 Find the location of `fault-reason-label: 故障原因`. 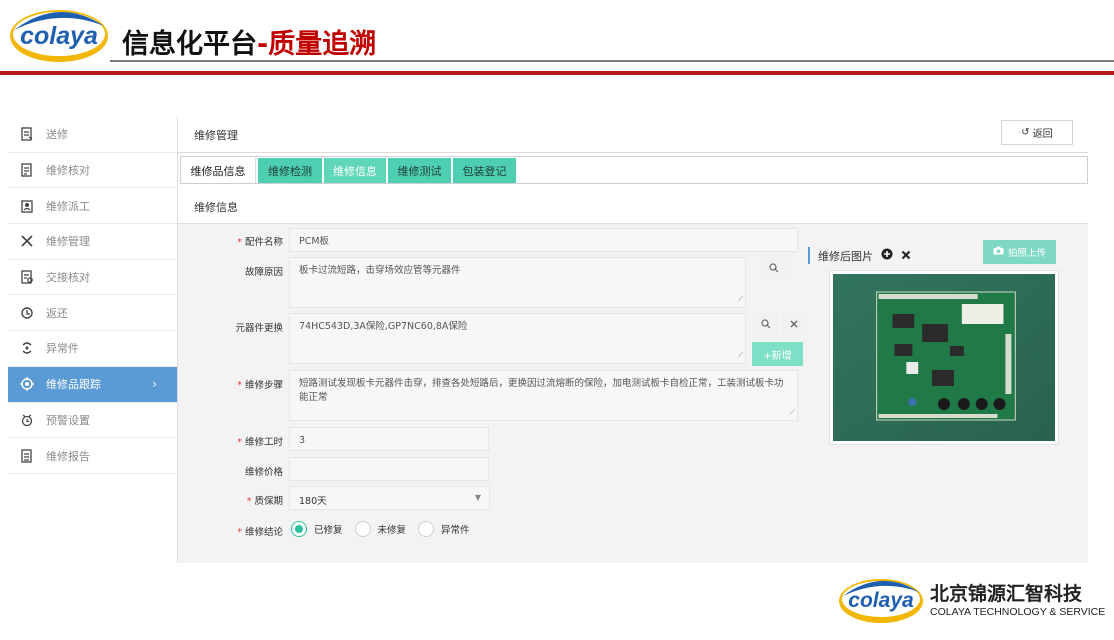

fault-reason-label: 故障原因 is located at coordinates (263, 272).